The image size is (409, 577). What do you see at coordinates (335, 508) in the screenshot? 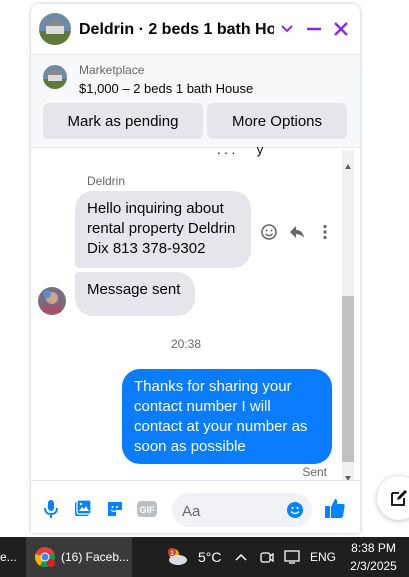
I see `like-icon` at bounding box center [335, 508].